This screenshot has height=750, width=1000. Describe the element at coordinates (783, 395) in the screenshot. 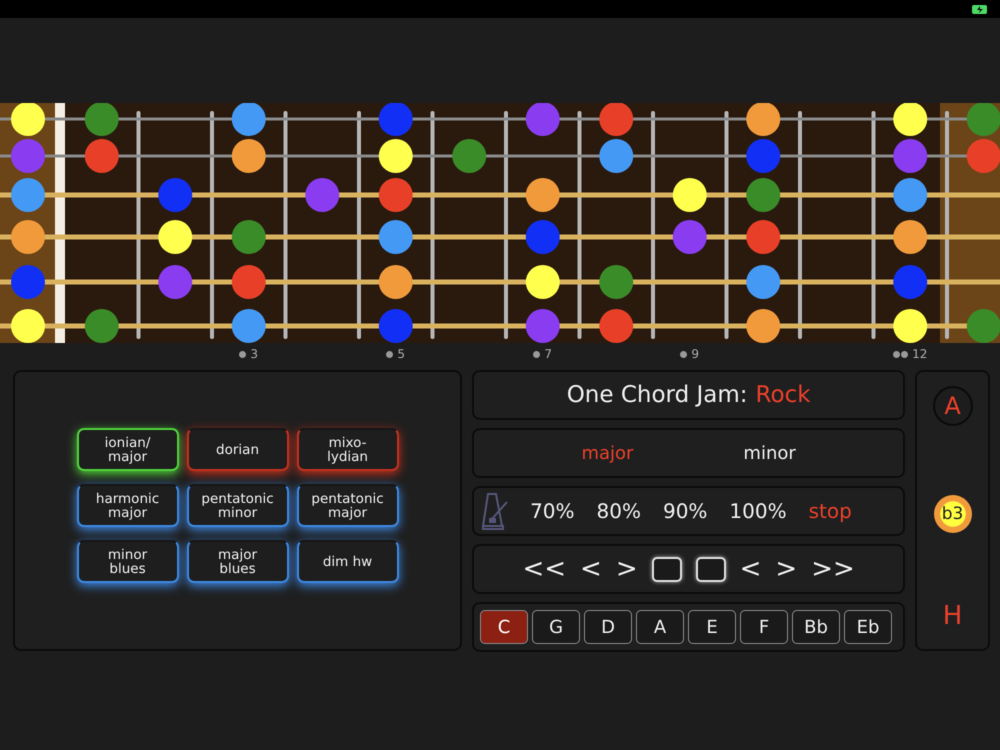

I see `jam-style: Rock` at that location.